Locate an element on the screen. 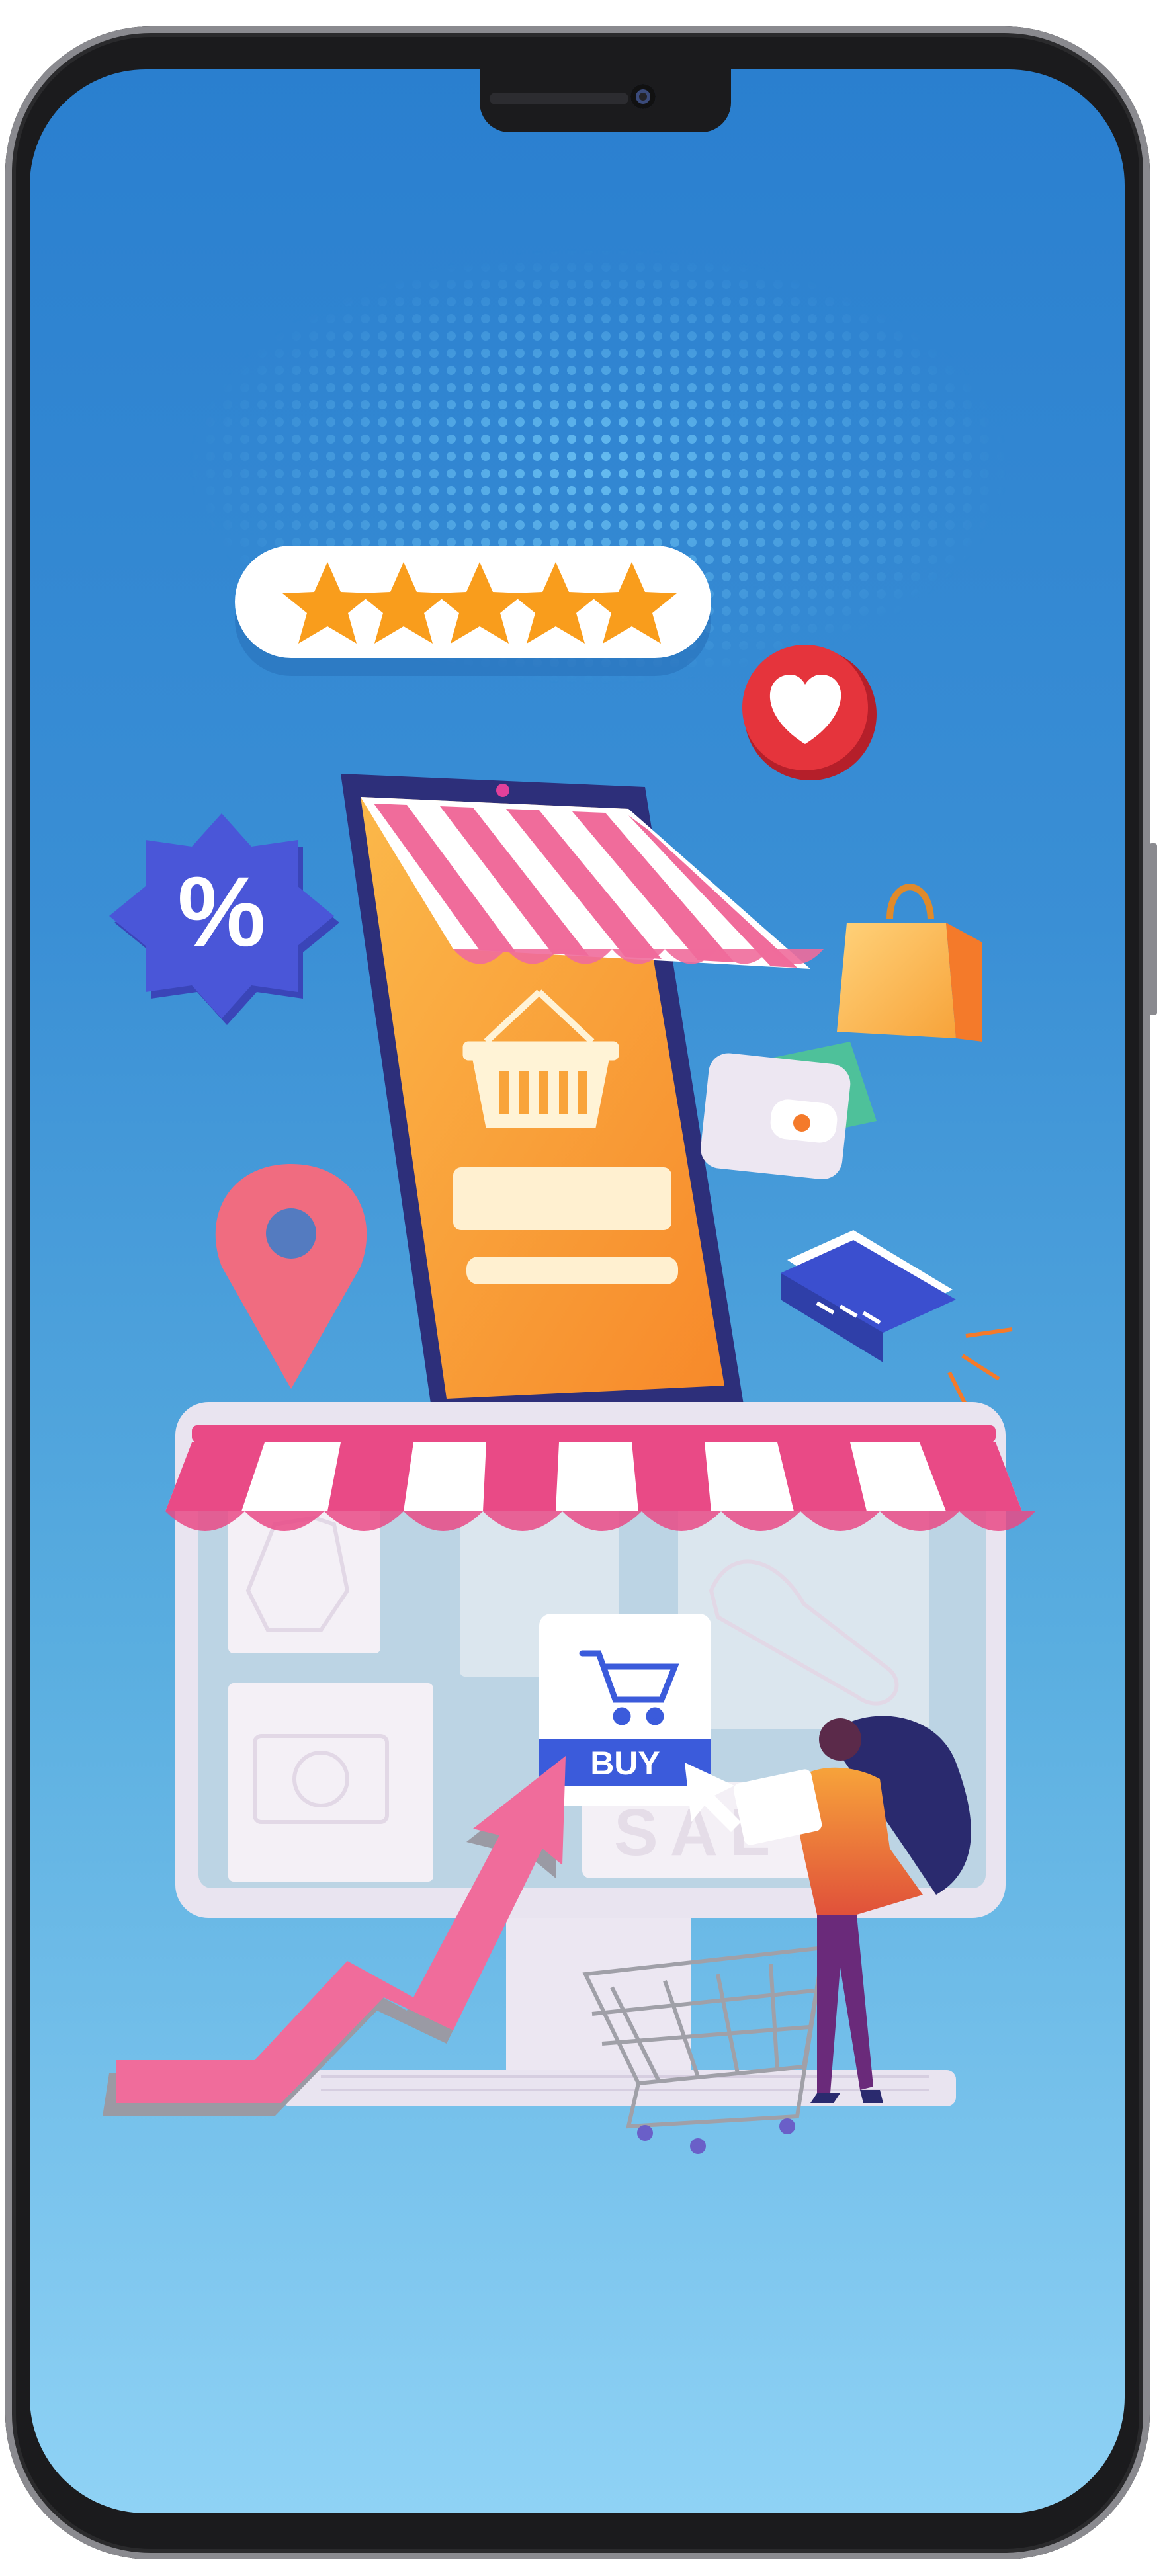  shopping-bag-icon is located at coordinates (909, 963).